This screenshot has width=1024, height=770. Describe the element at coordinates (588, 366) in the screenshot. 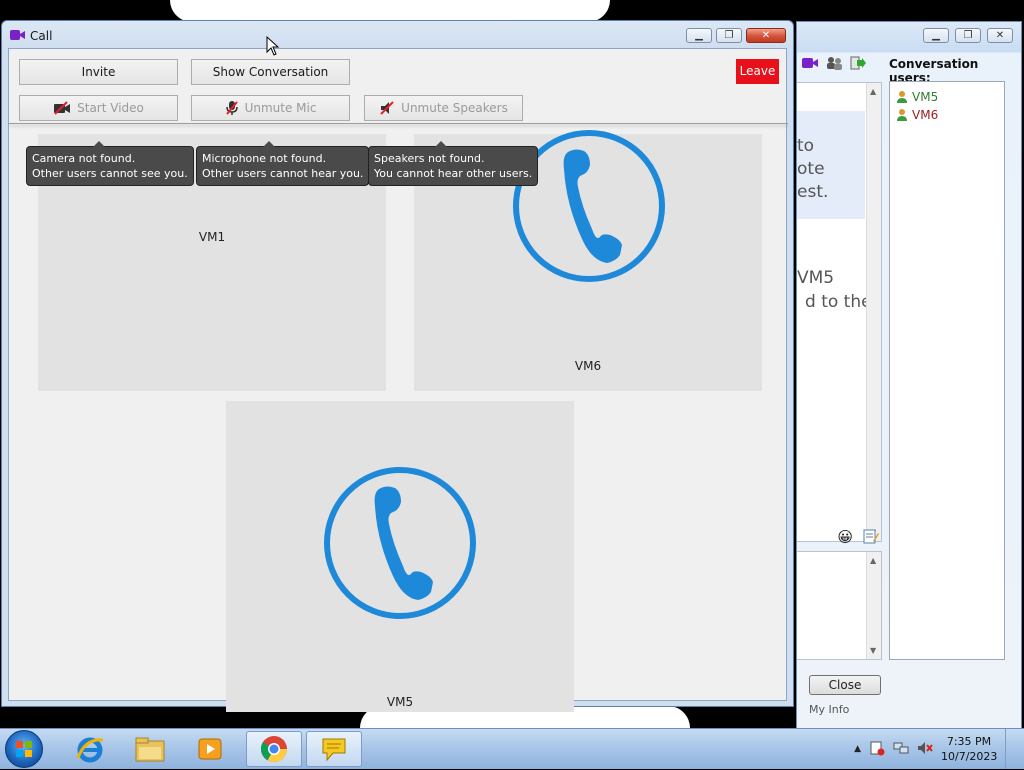

I see `participant-name: VM6` at that location.